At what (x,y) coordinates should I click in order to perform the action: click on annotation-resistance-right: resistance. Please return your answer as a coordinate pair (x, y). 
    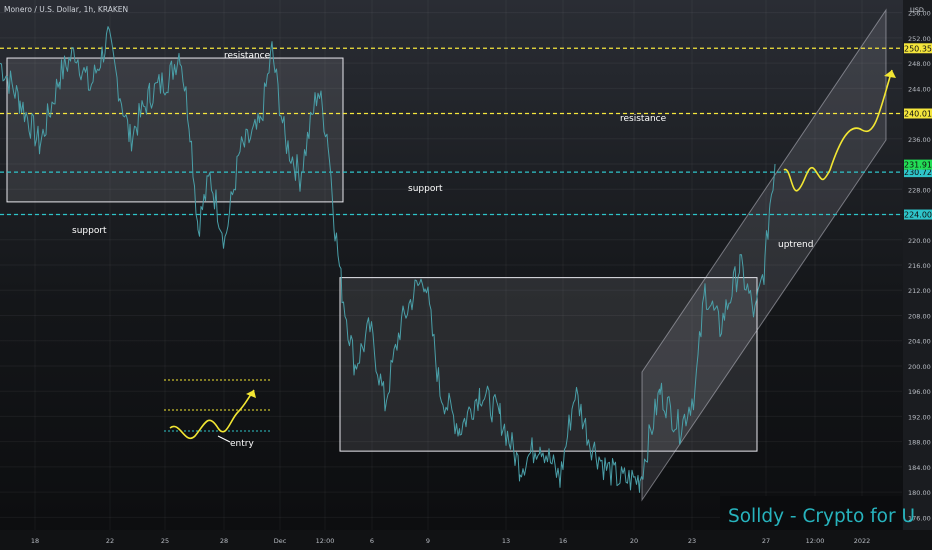
    Looking at the image, I should click on (643, 119).